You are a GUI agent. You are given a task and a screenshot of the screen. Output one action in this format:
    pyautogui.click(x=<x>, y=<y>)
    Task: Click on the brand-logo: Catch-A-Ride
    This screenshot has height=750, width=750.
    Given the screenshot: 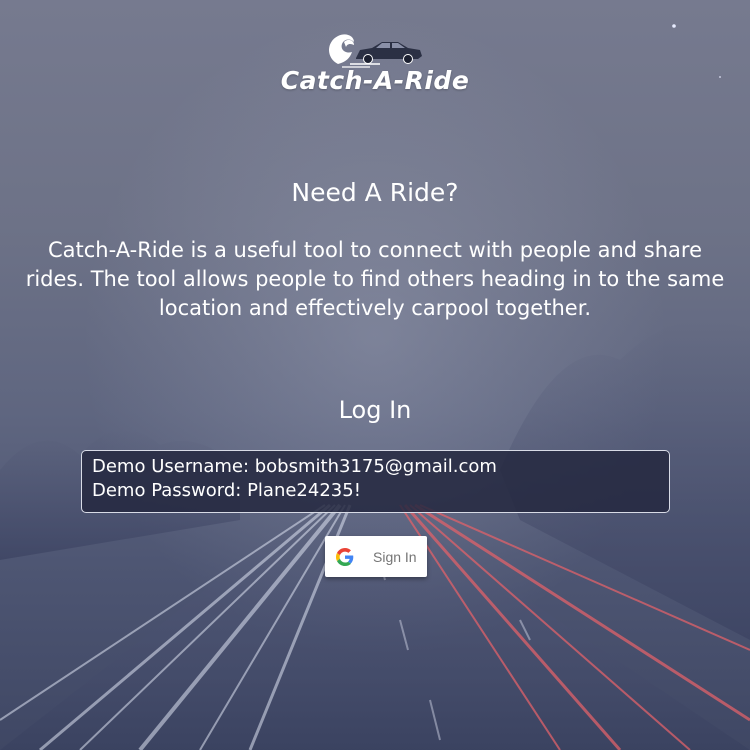 What is the action you would take?
    pyautogui.click(x=375, y=61)
    